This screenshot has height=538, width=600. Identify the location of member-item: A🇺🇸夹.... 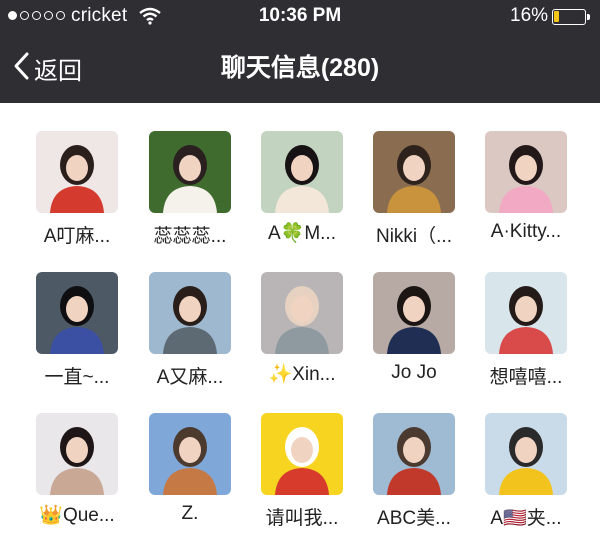
(526, 457).